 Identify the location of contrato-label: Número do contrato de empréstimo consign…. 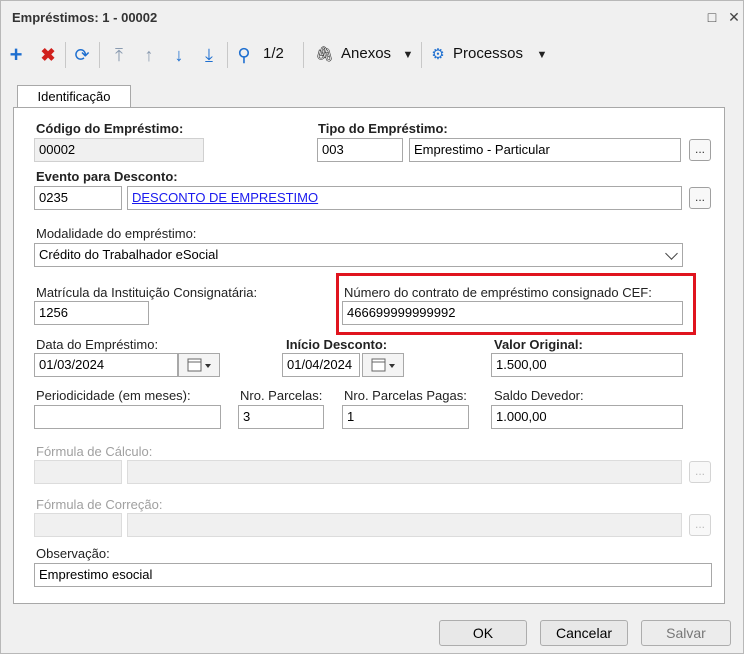
(498, 292).